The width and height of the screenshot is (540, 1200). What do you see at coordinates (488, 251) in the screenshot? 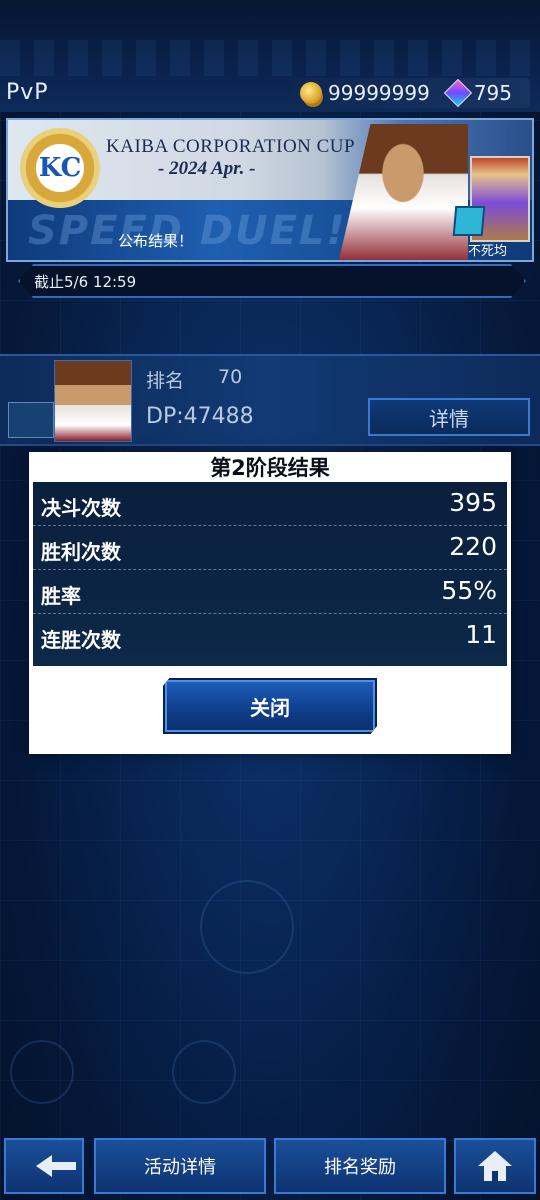
I see `reward-card-label: 不死均` at bounding box center [488, 251].